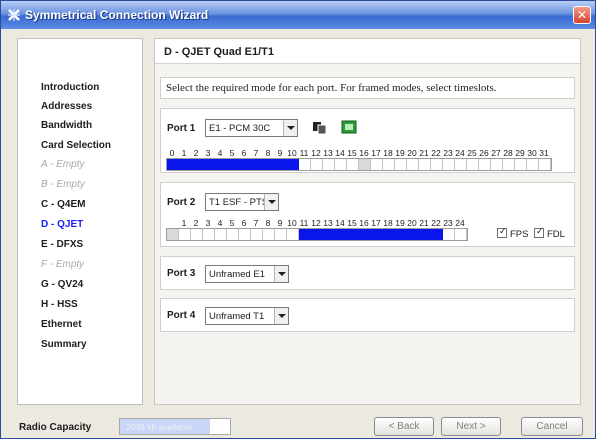 This screenshot has height=439, width=596. Describe the element at coordinates (232, 223) in the screenshot. I see `timeslot-label: 5` at that location.